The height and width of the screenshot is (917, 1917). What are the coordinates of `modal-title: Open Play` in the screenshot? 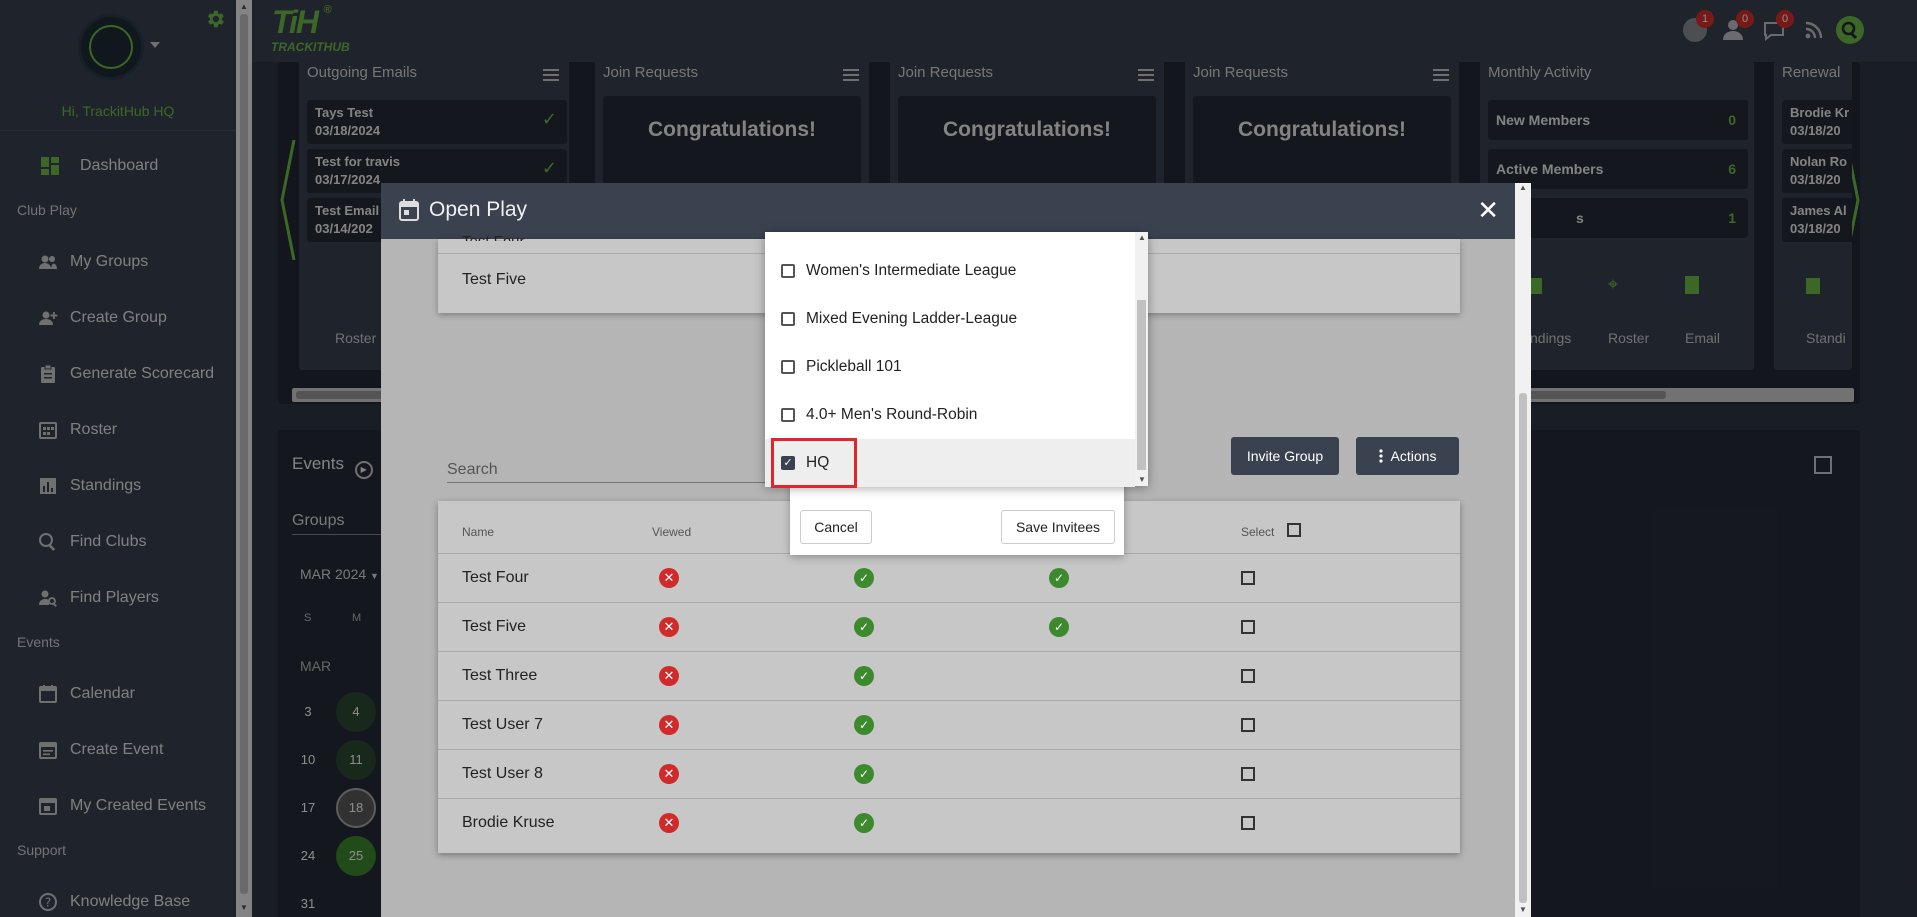 It's located at (478, 209).